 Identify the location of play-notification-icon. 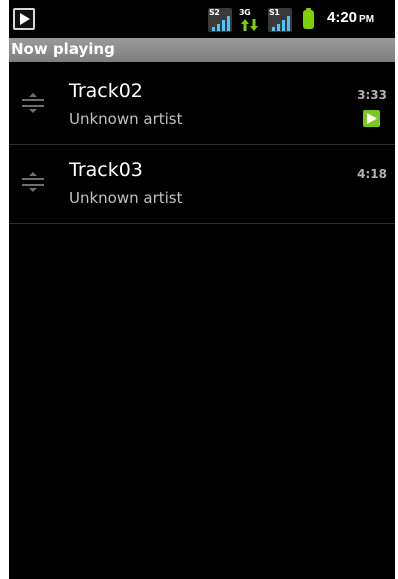
(24, 19).